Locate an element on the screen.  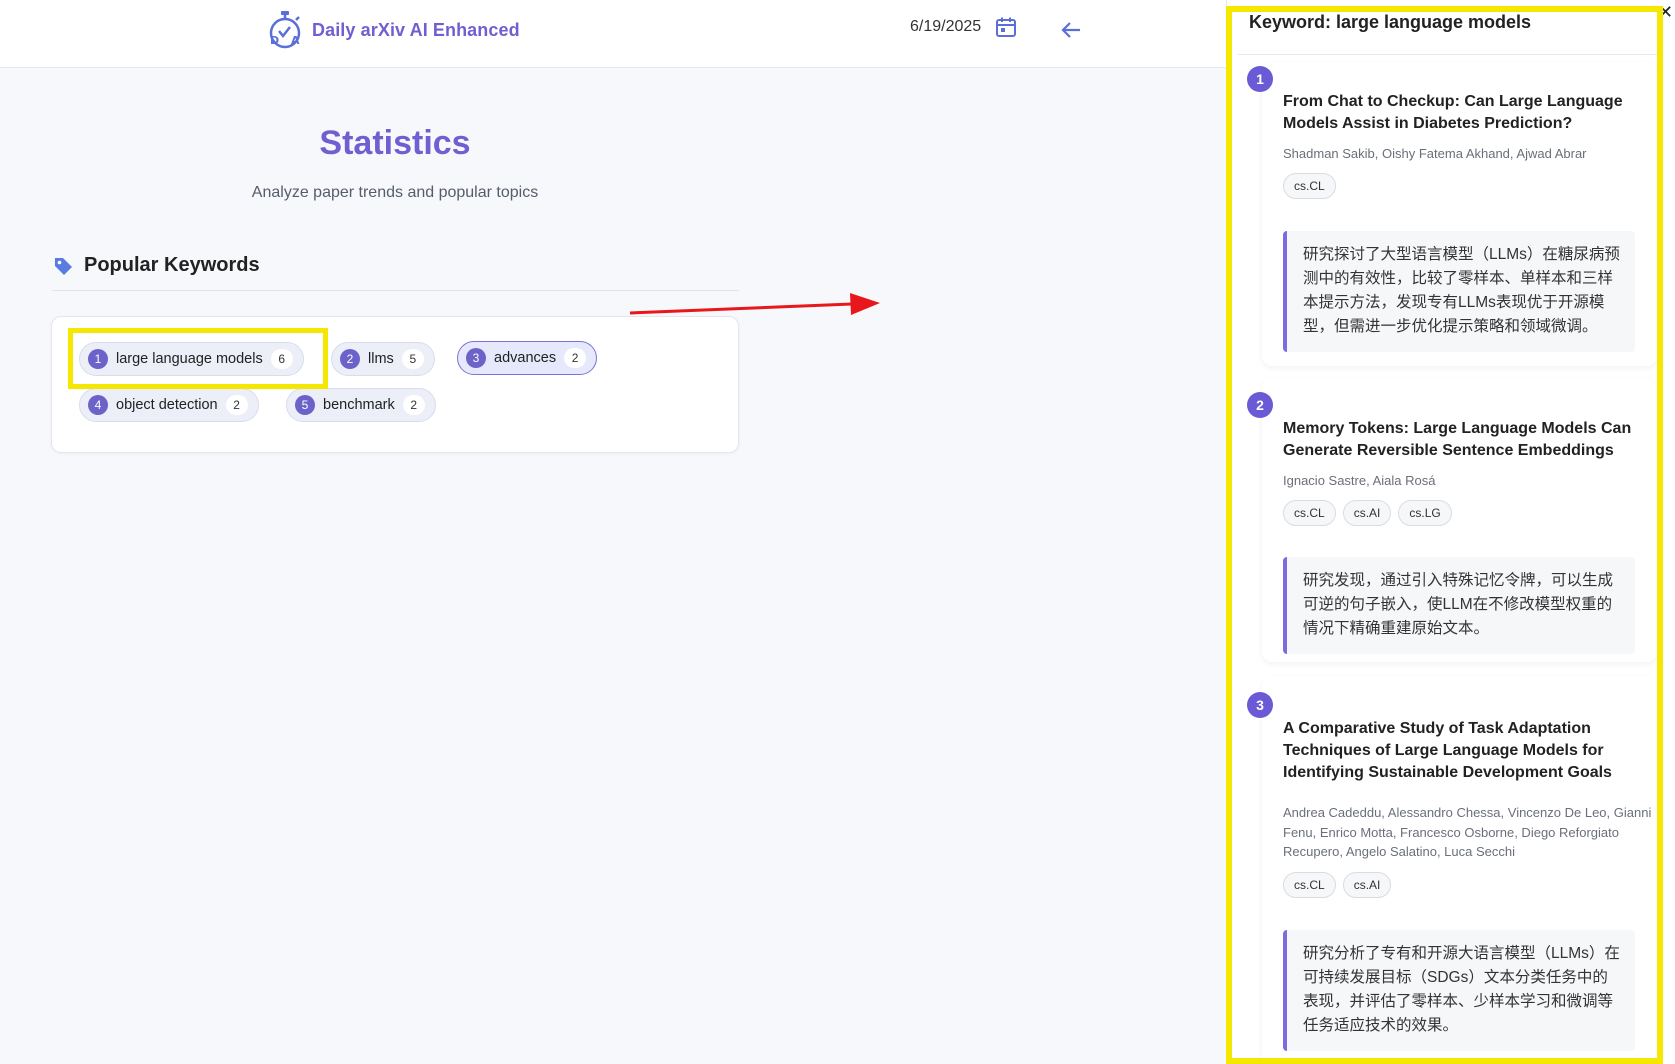
tag-icon is located at coordinates (63, 266).